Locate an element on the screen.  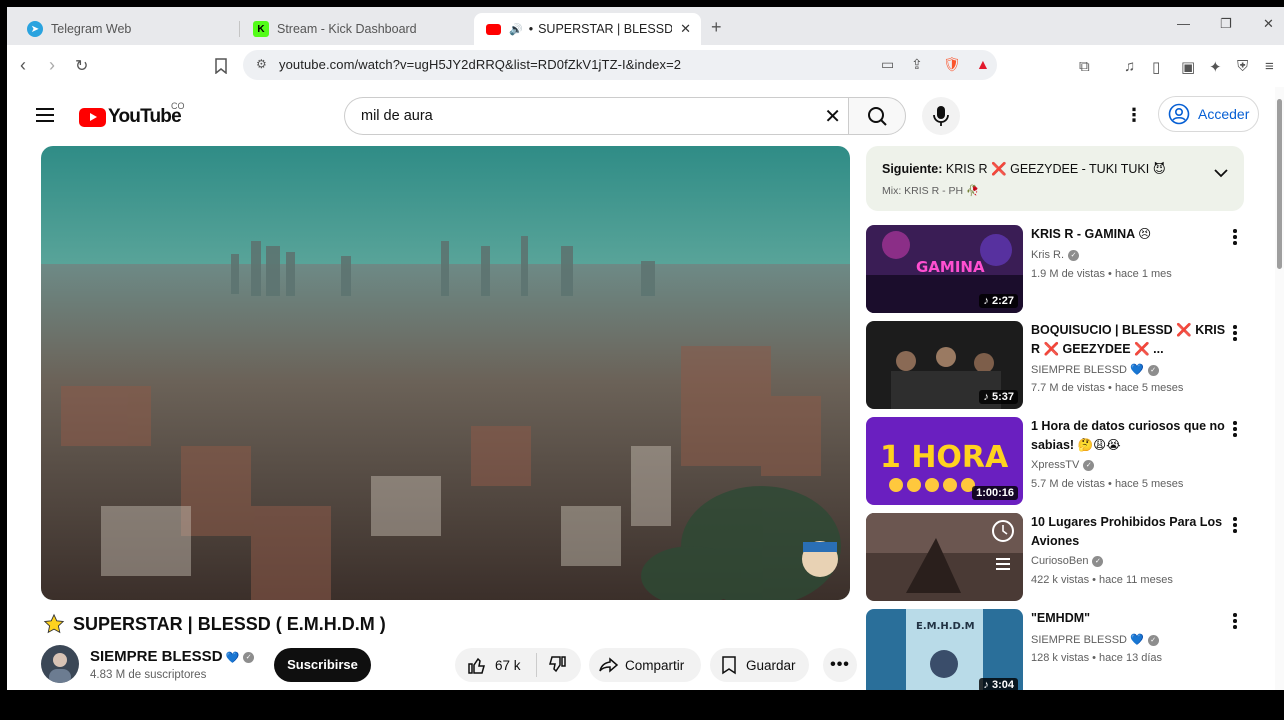
screen-bottom-bar is located at coordinates (642, 705).